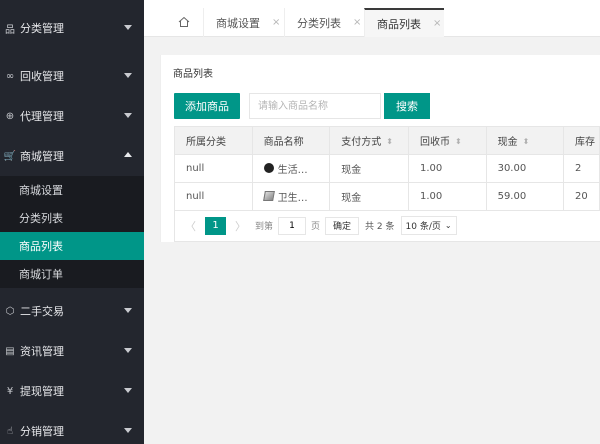 The width and height of the screenshot is (600, 444). Describe the element at coordinates (319, 23) in the screenshot. I see `tab-label: 分类列表` at that location.